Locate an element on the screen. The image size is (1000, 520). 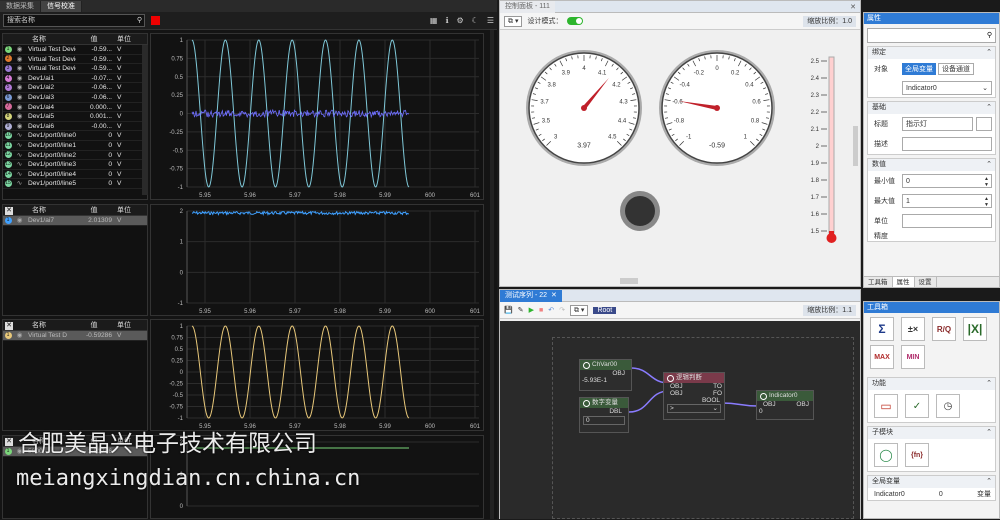
menu-icon: ☰ is located at coordinates (490, 20).